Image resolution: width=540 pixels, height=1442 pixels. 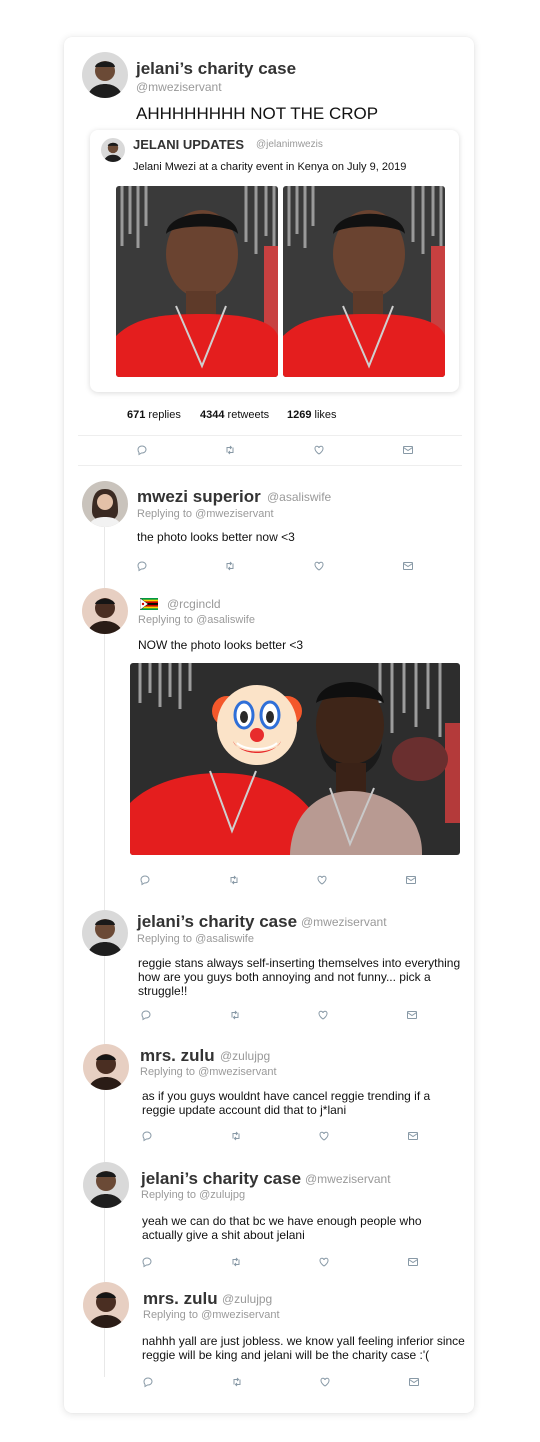 I want to click on replies-count: 671, so click(x=136, y=415).